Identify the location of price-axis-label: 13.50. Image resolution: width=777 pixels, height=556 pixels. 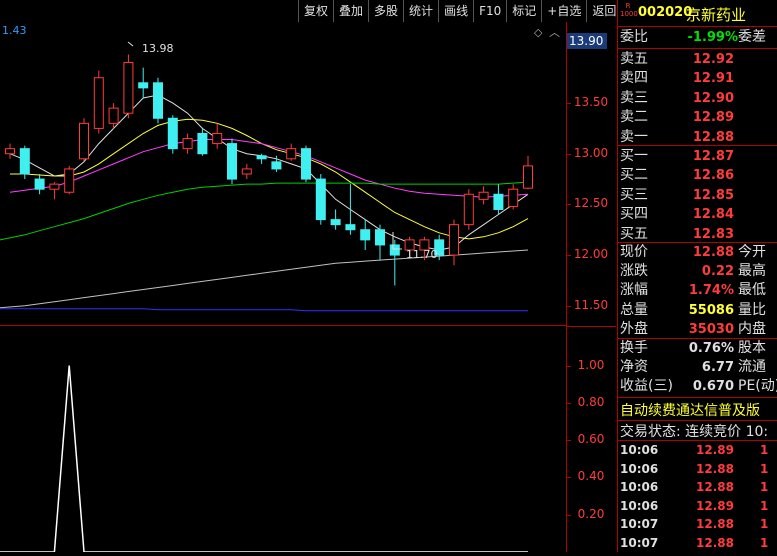
(591, 102).